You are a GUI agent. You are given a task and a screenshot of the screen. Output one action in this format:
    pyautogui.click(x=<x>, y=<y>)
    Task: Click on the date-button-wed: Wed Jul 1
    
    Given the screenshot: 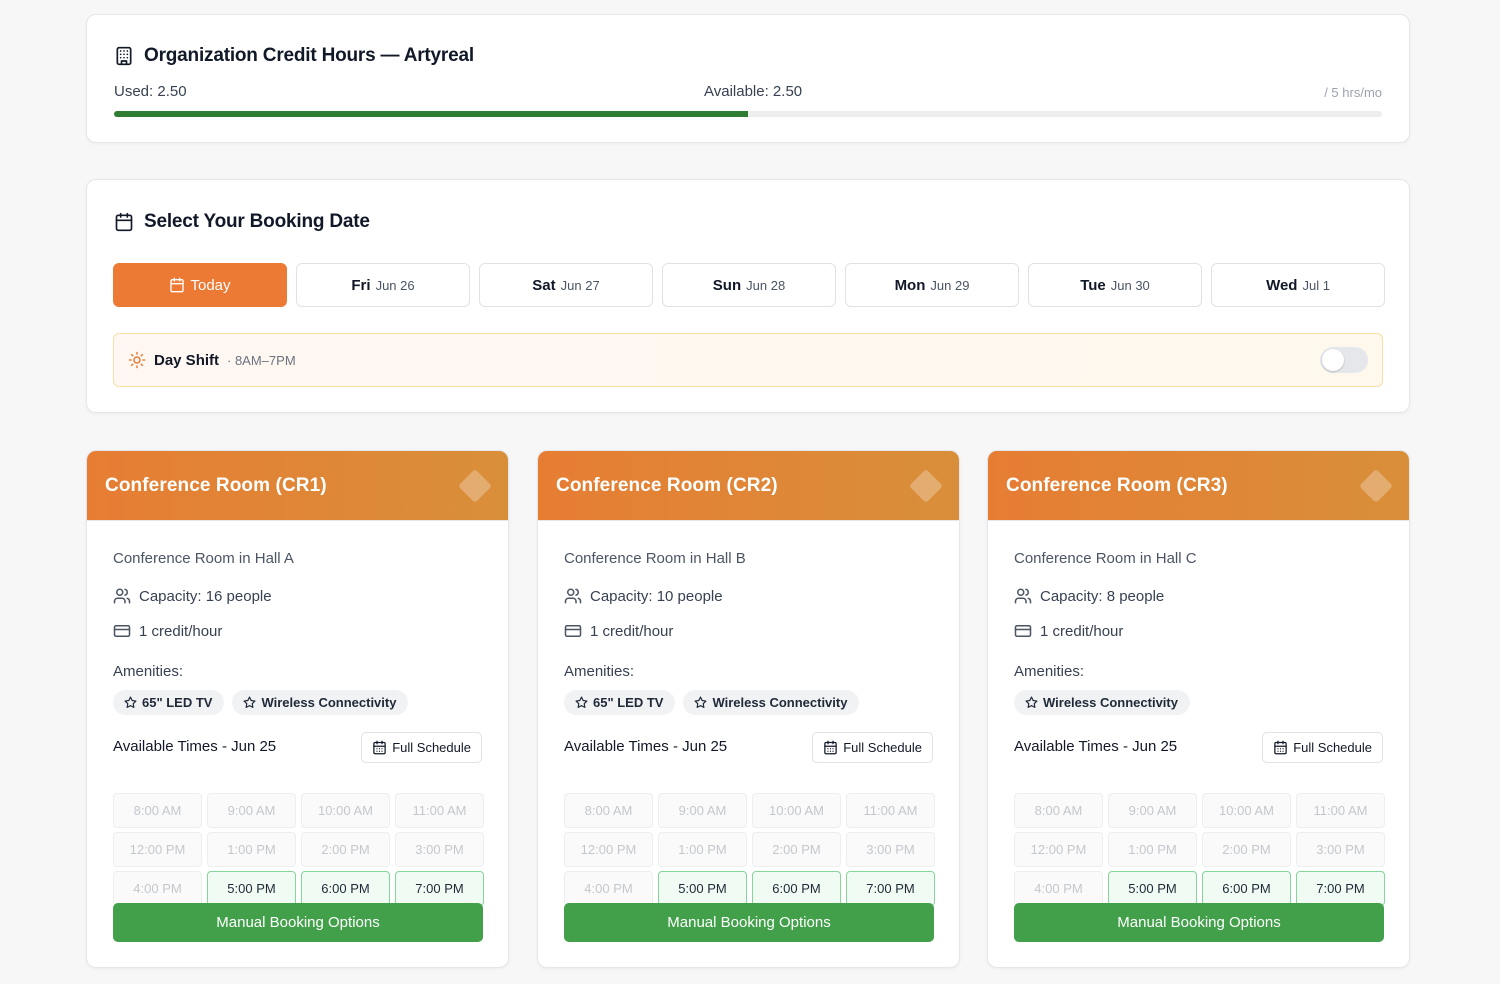 What is the action you would take?
    pyautogui.click(x=1298, y=285)
    